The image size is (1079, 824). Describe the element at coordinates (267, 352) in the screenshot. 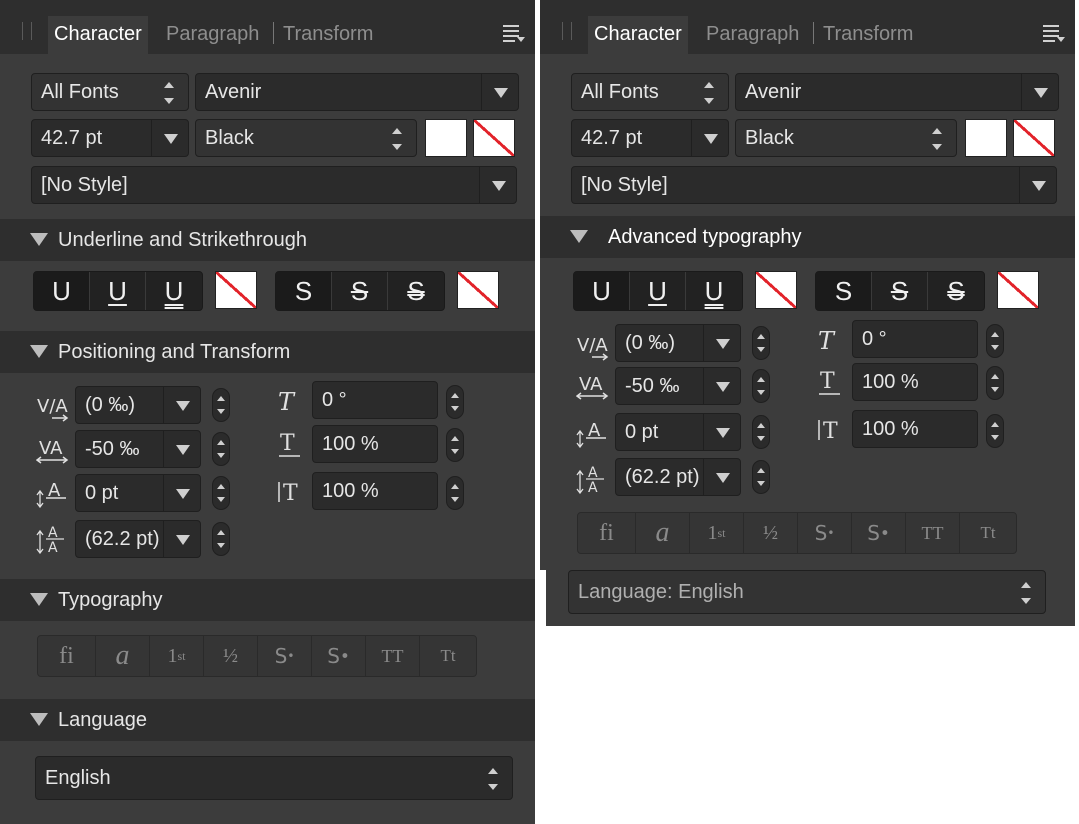

I see `section-positioning-transform: Positioning and Transform` at that location.